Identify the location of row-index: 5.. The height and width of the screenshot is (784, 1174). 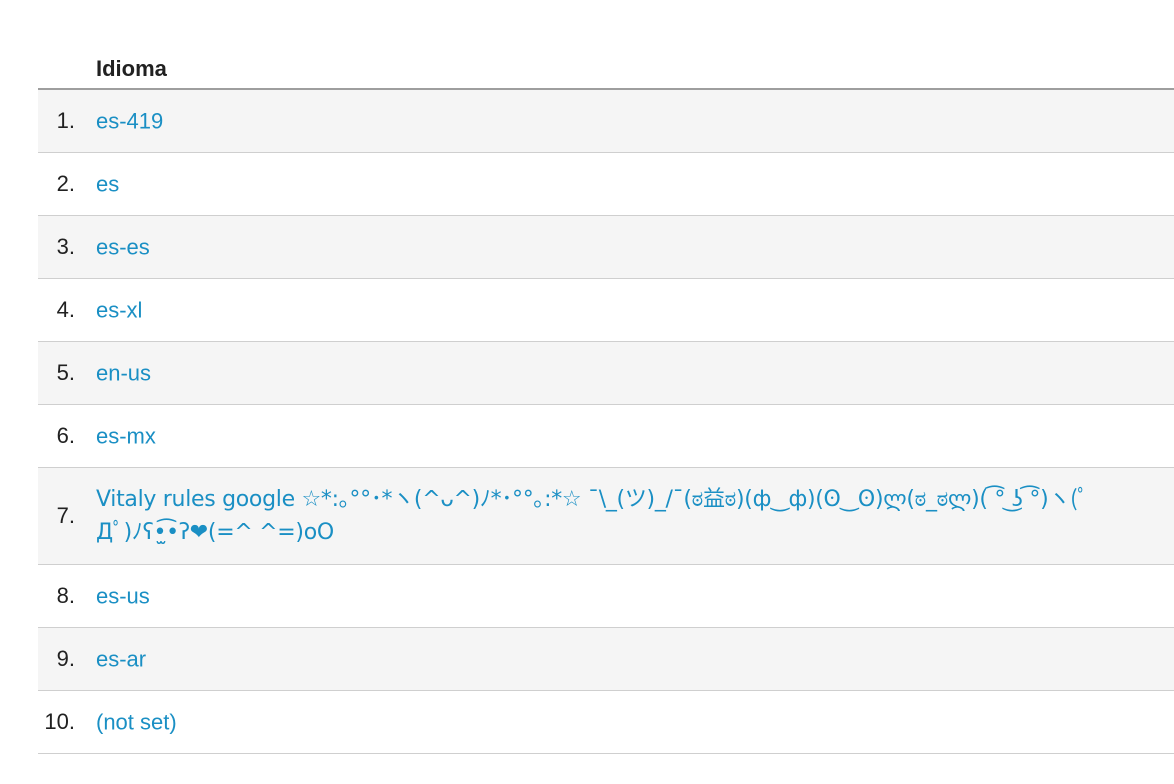
(65, 372).